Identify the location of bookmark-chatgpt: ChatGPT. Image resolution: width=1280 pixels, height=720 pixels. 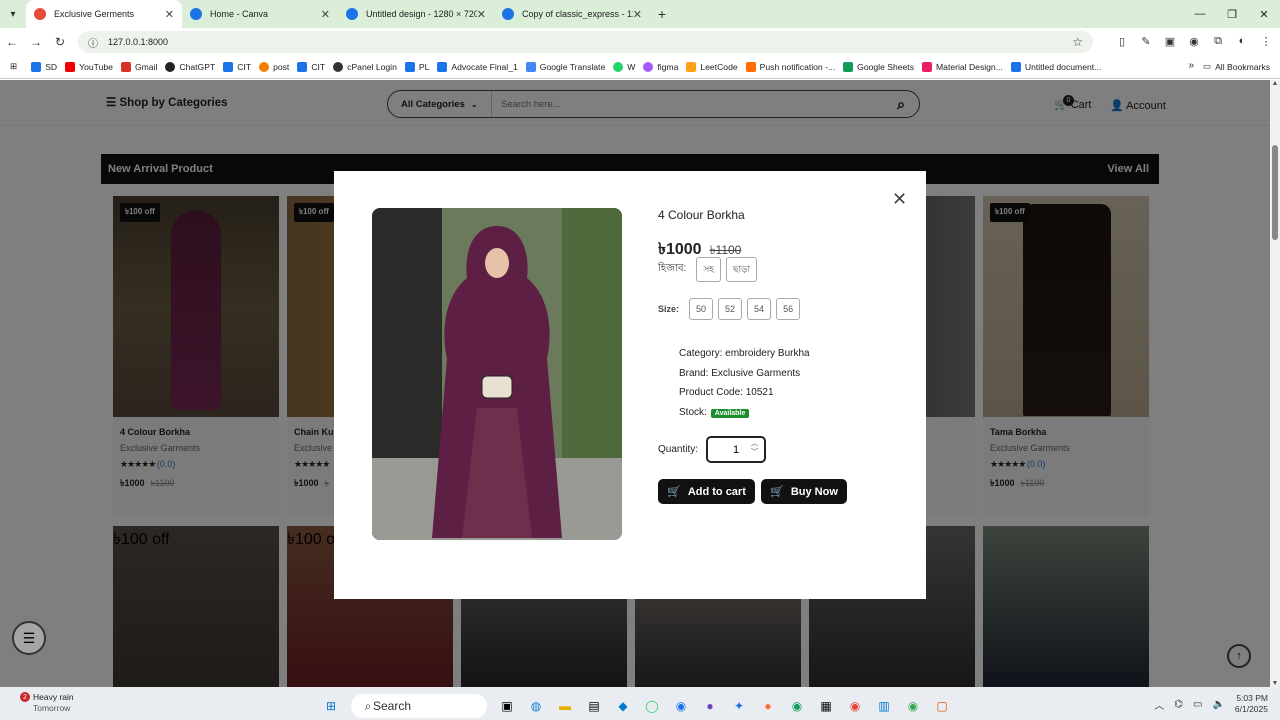
(190, 66).